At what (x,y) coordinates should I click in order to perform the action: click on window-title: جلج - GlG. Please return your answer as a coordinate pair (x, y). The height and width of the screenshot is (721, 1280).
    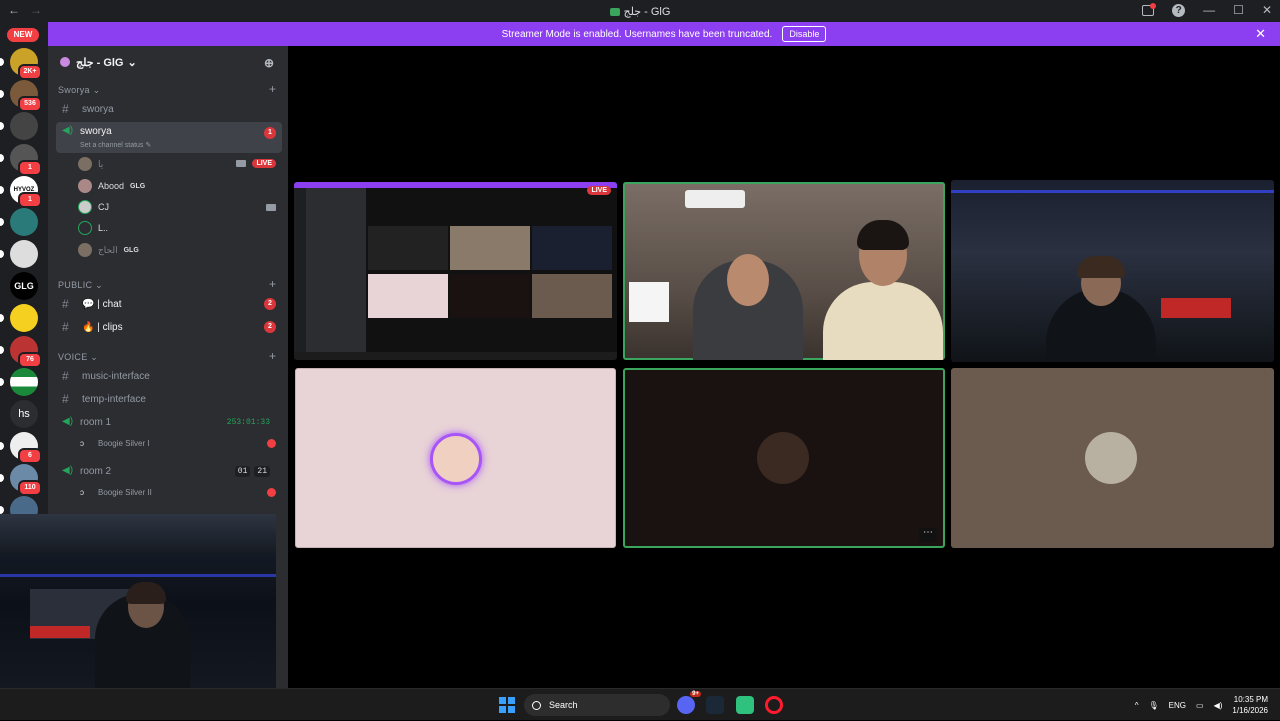
    Looking at the image, I should click on (640, 11).